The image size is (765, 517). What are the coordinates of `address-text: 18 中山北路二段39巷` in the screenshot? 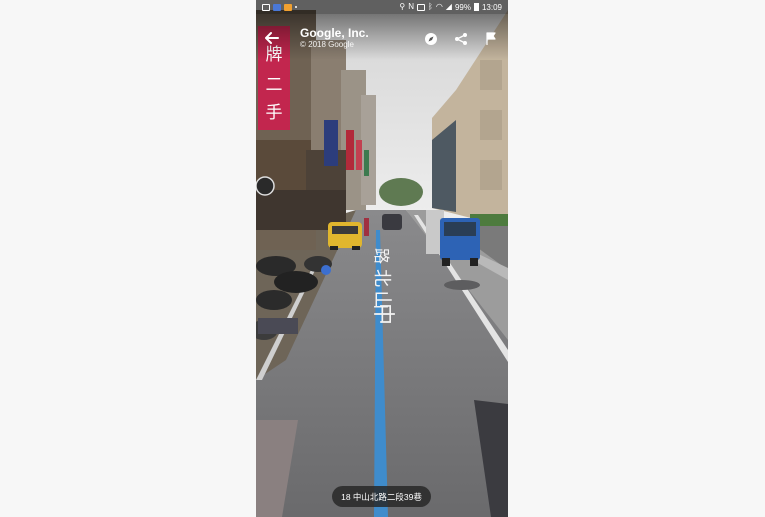 It's located at (381, 496).